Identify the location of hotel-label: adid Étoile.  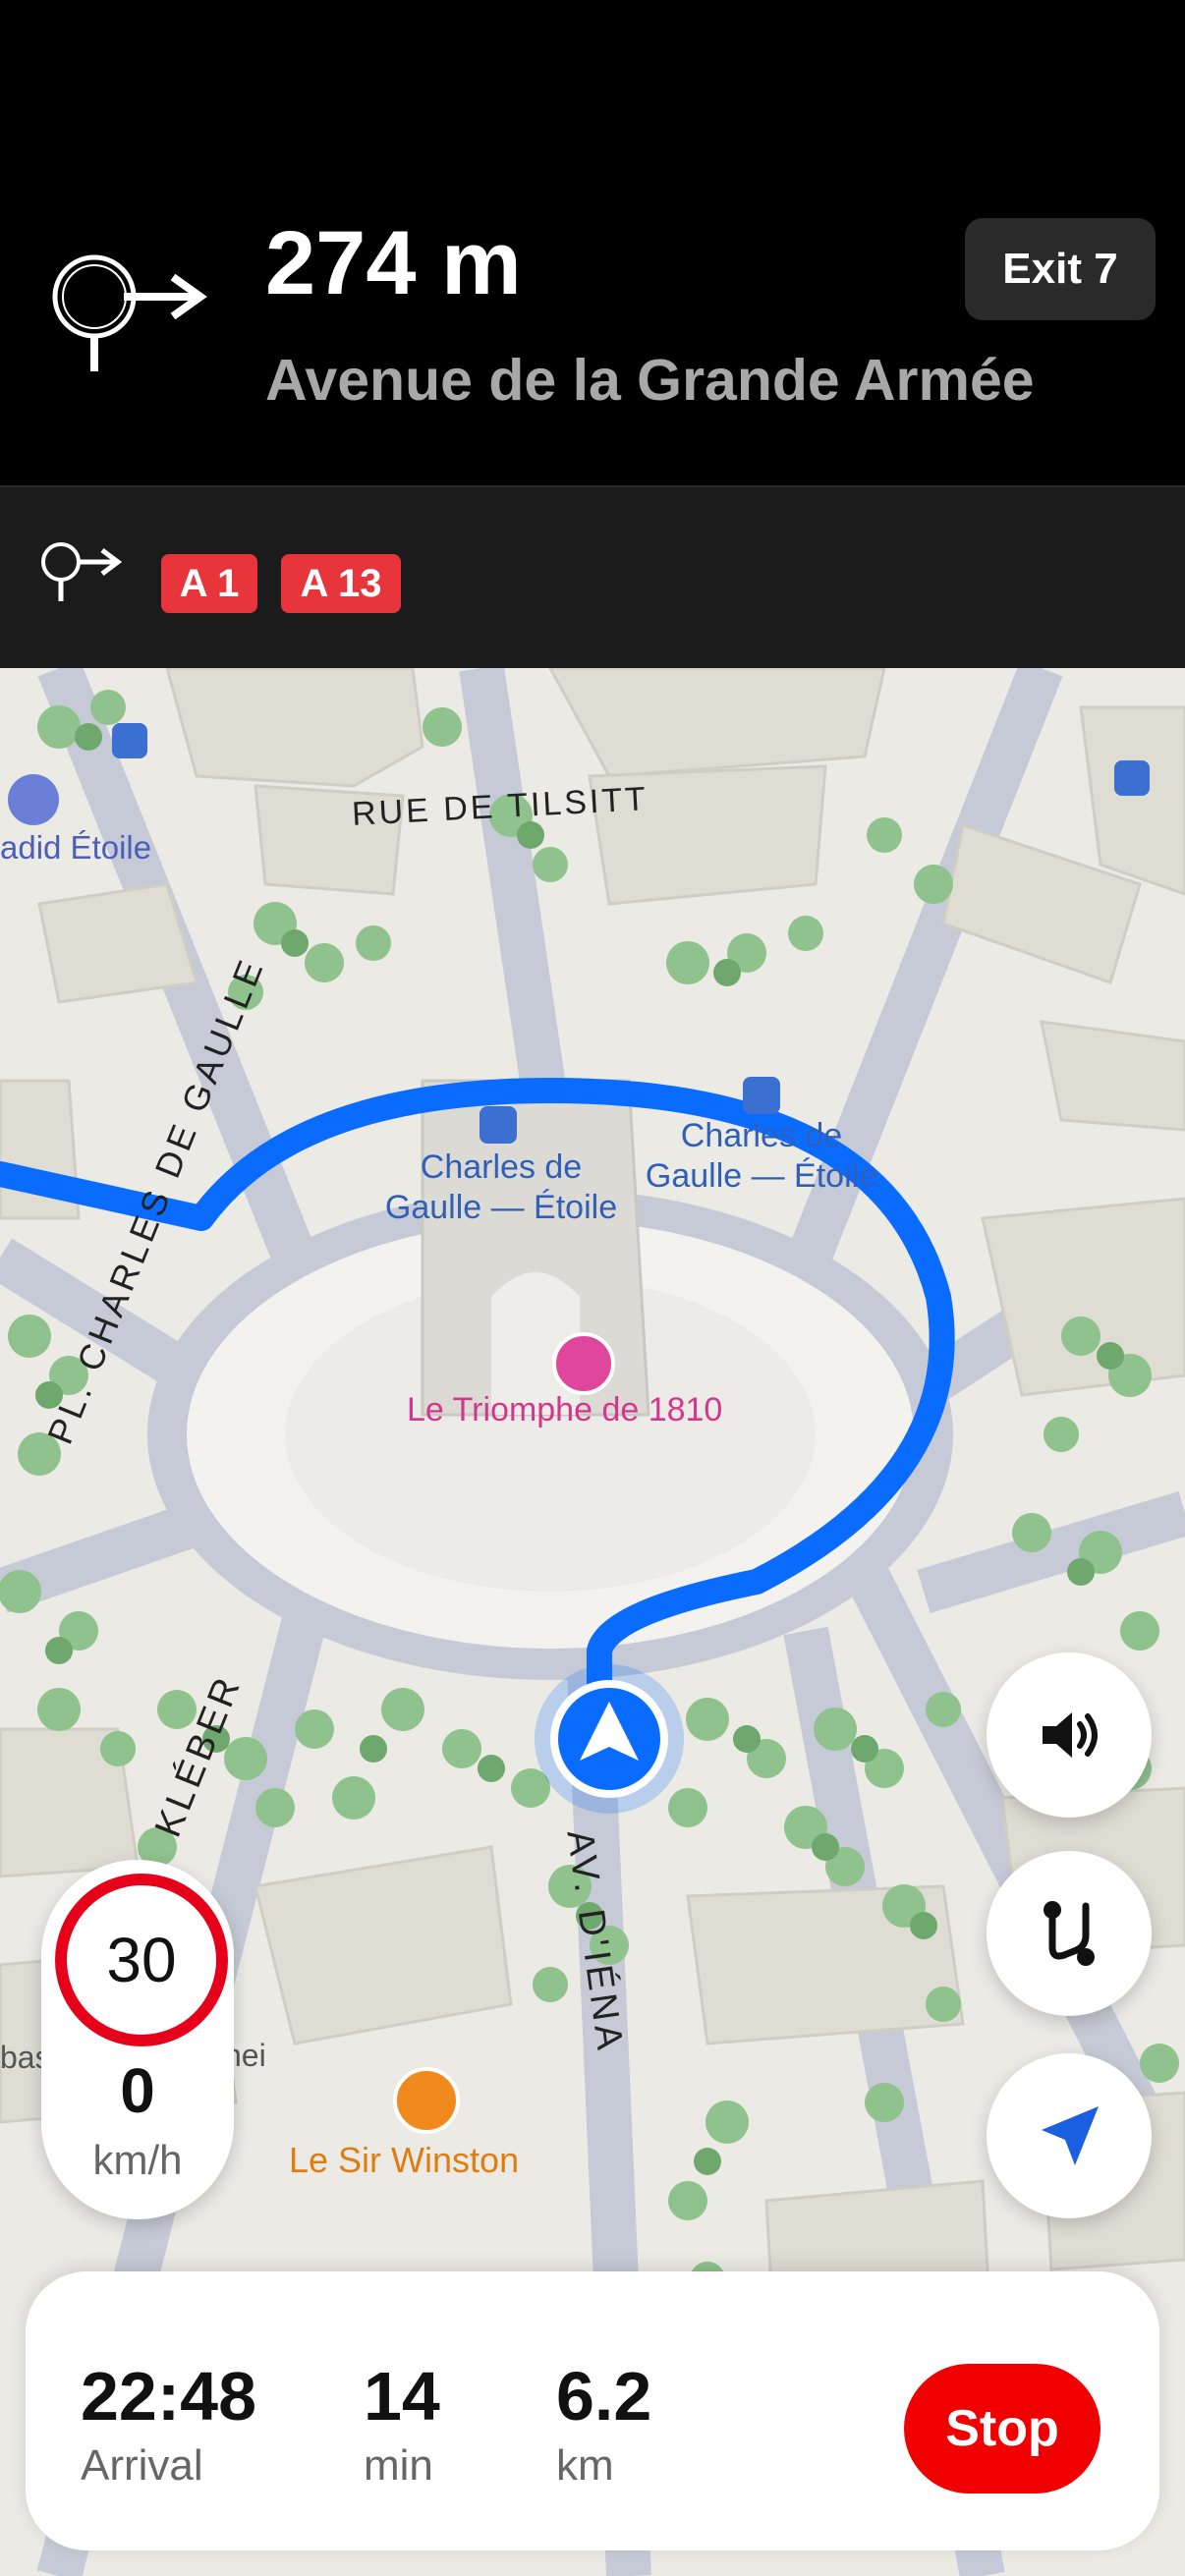
(76, 847).